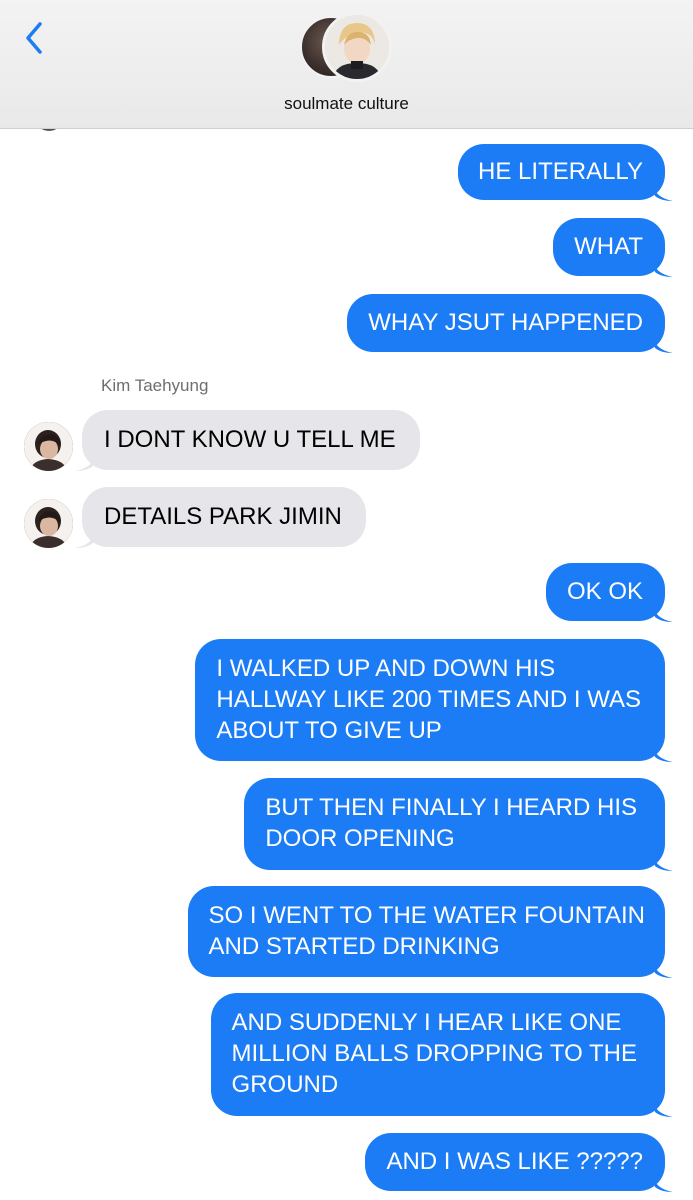  I want to click on message-text: I DONT KNOW U TELL ME, so click(250, 439).